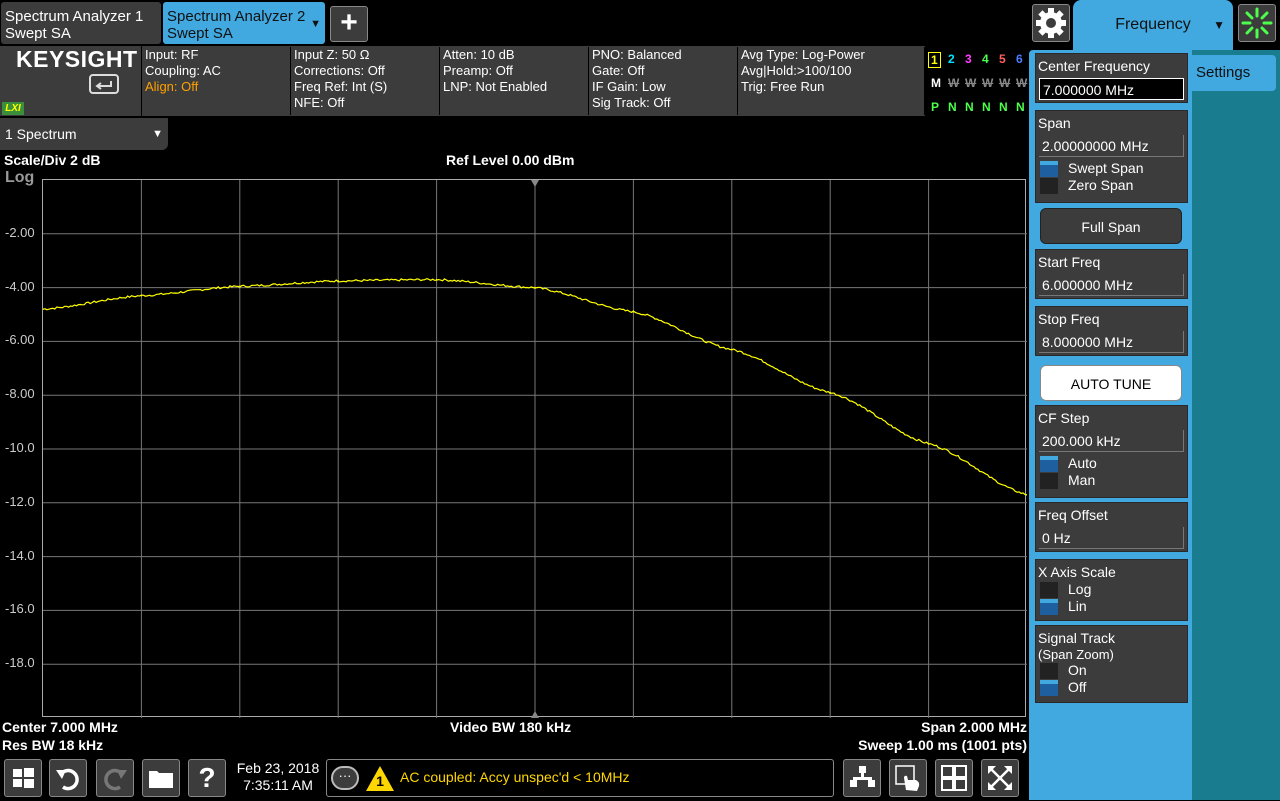 Image resolution: width=1280 pixels, height=801 pixels. What do you see at coordinates (172, 86) in the screenshot?
I see `info-align-warning: Align: Off` at bounding box center [172, 86].